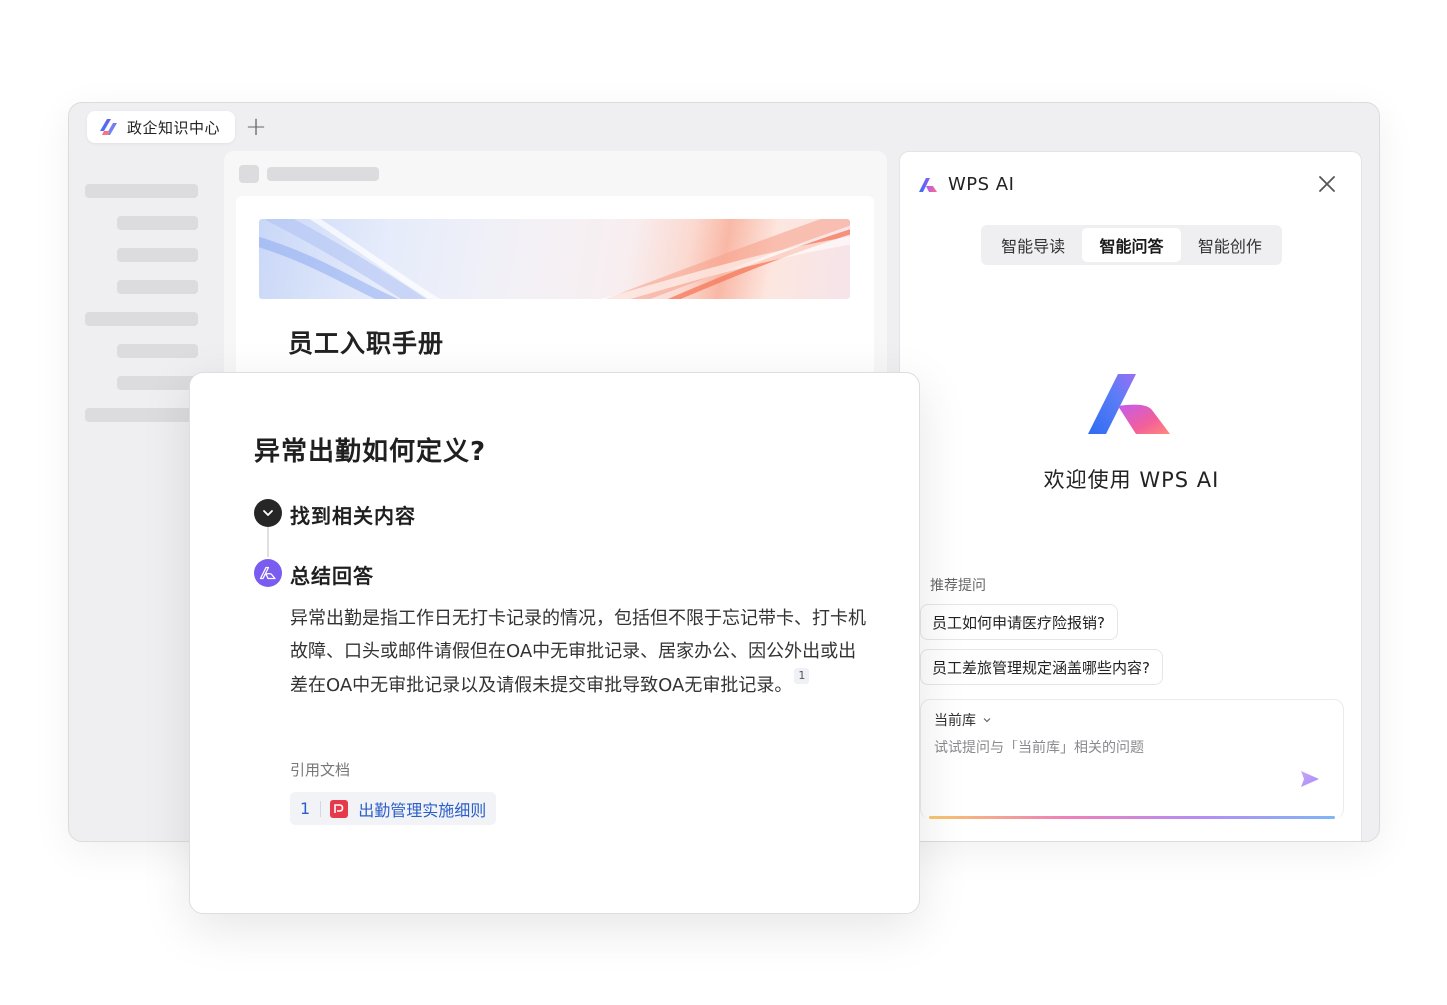 This screenshot has width=1447, height=1005. What do you see at coordinates (1230, 245) in the screenshot?
I see `tab-smart-creation: 智能创作` at bounding box center [1230, 245].